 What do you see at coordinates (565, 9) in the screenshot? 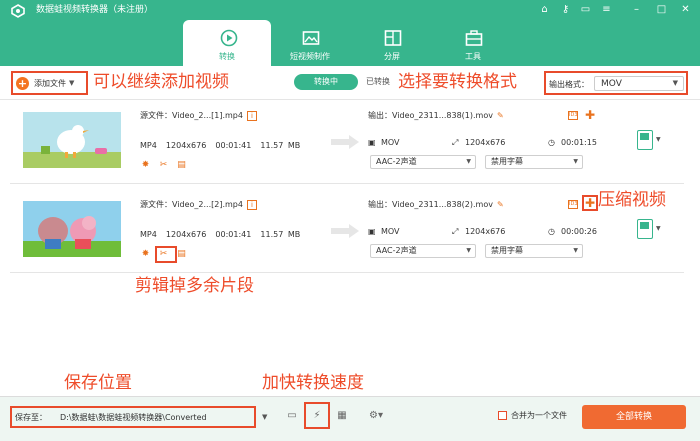
I see `key-icon: ⚷` at bounding box center [565, 9].